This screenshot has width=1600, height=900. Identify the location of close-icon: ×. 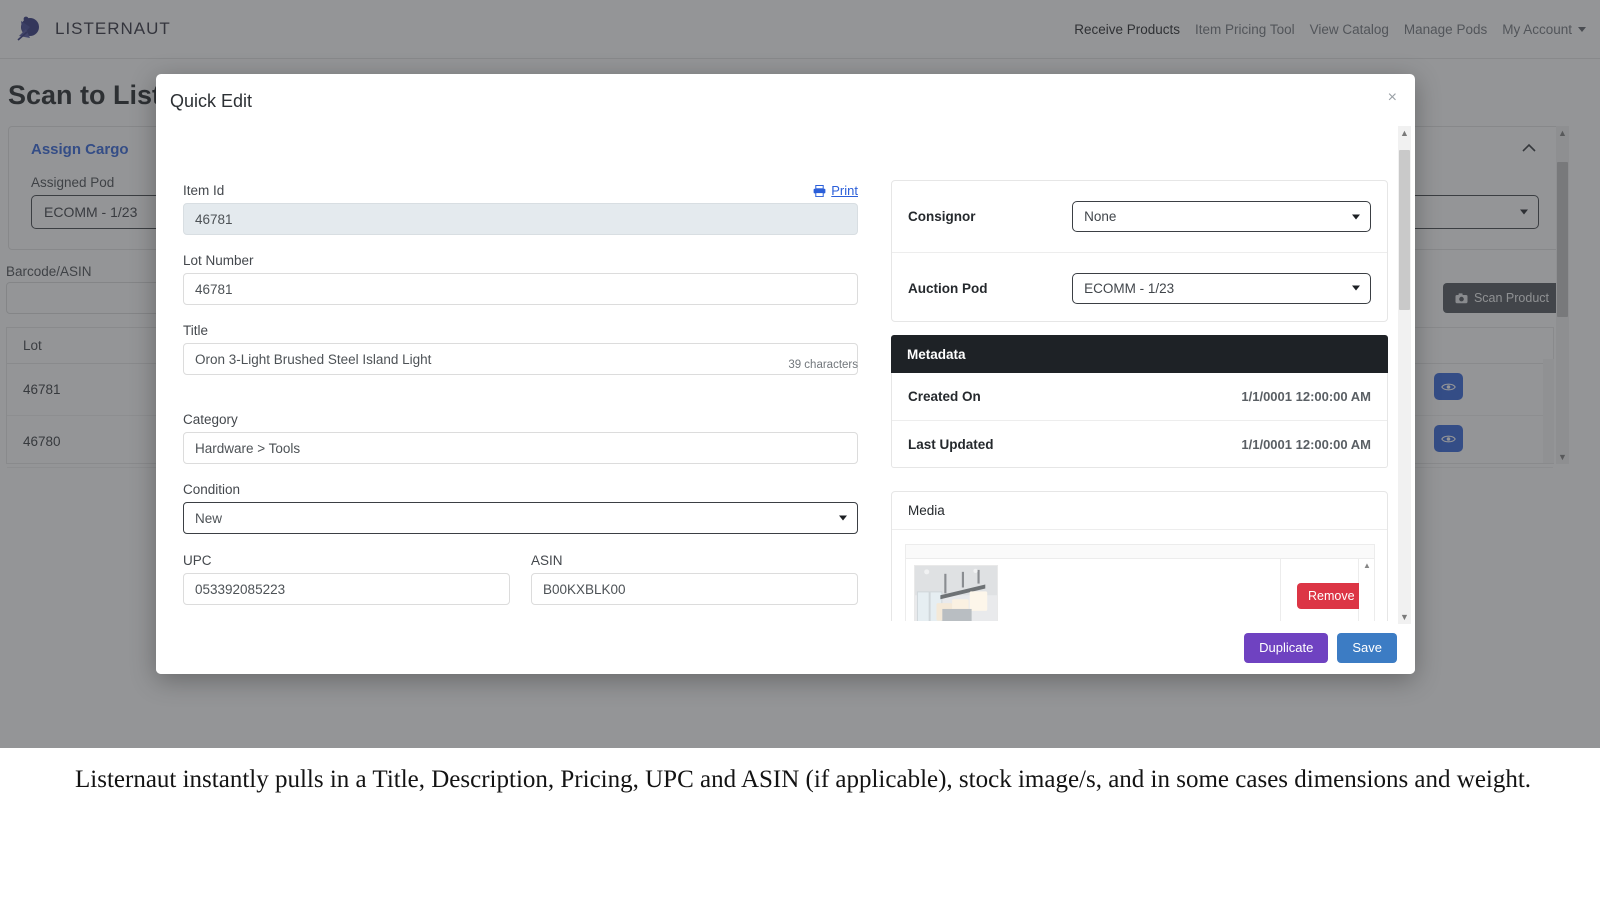
(1392, 98).